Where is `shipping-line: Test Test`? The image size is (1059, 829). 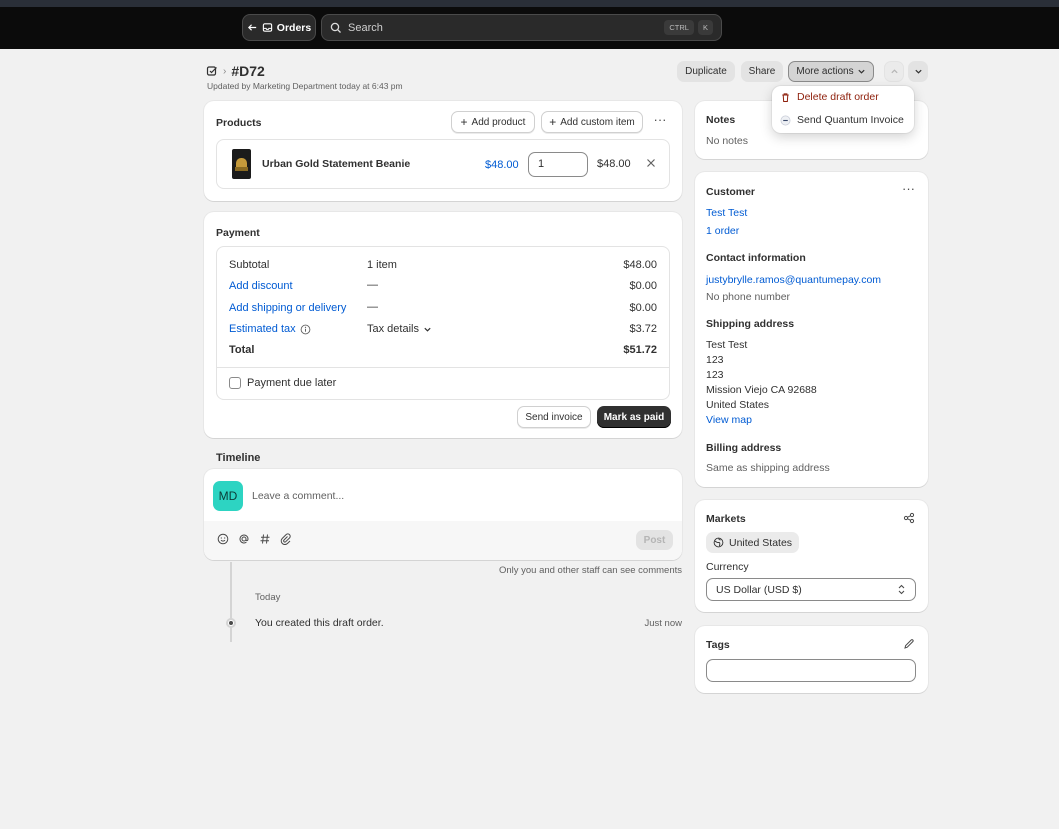 shipping-line: Test Test is located at coordinates (727, 345).